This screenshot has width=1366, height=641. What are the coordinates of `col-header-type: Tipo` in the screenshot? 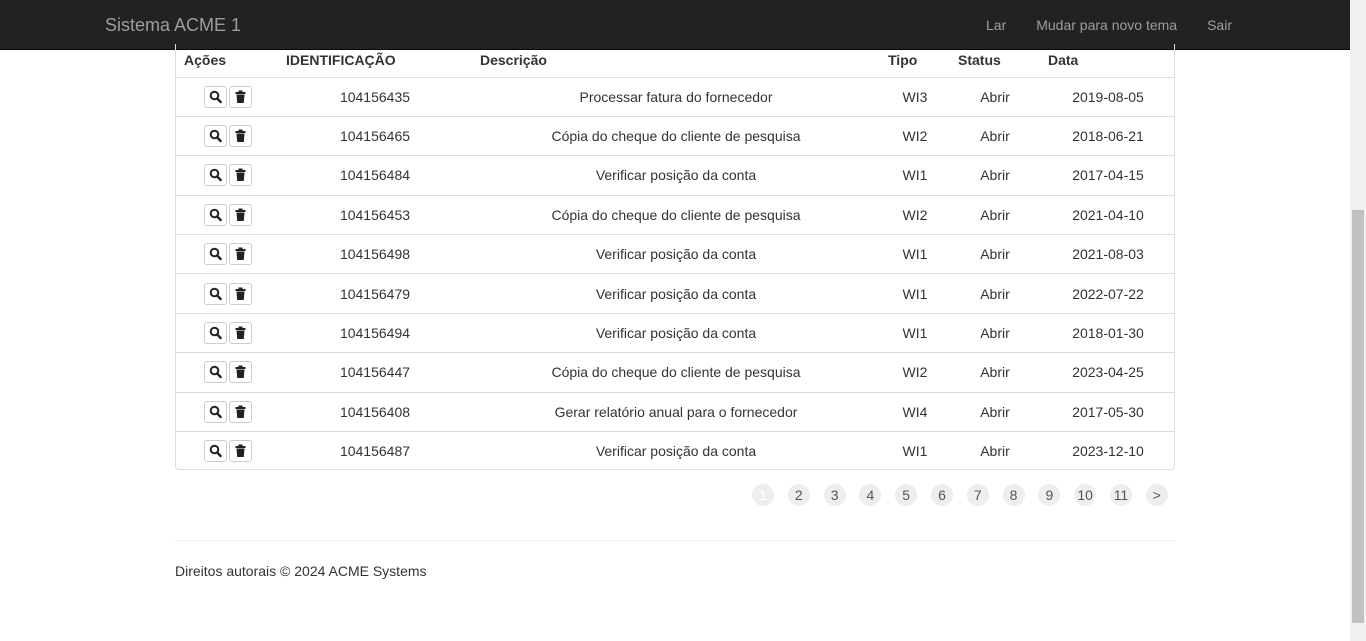 It's located at (915, 61).